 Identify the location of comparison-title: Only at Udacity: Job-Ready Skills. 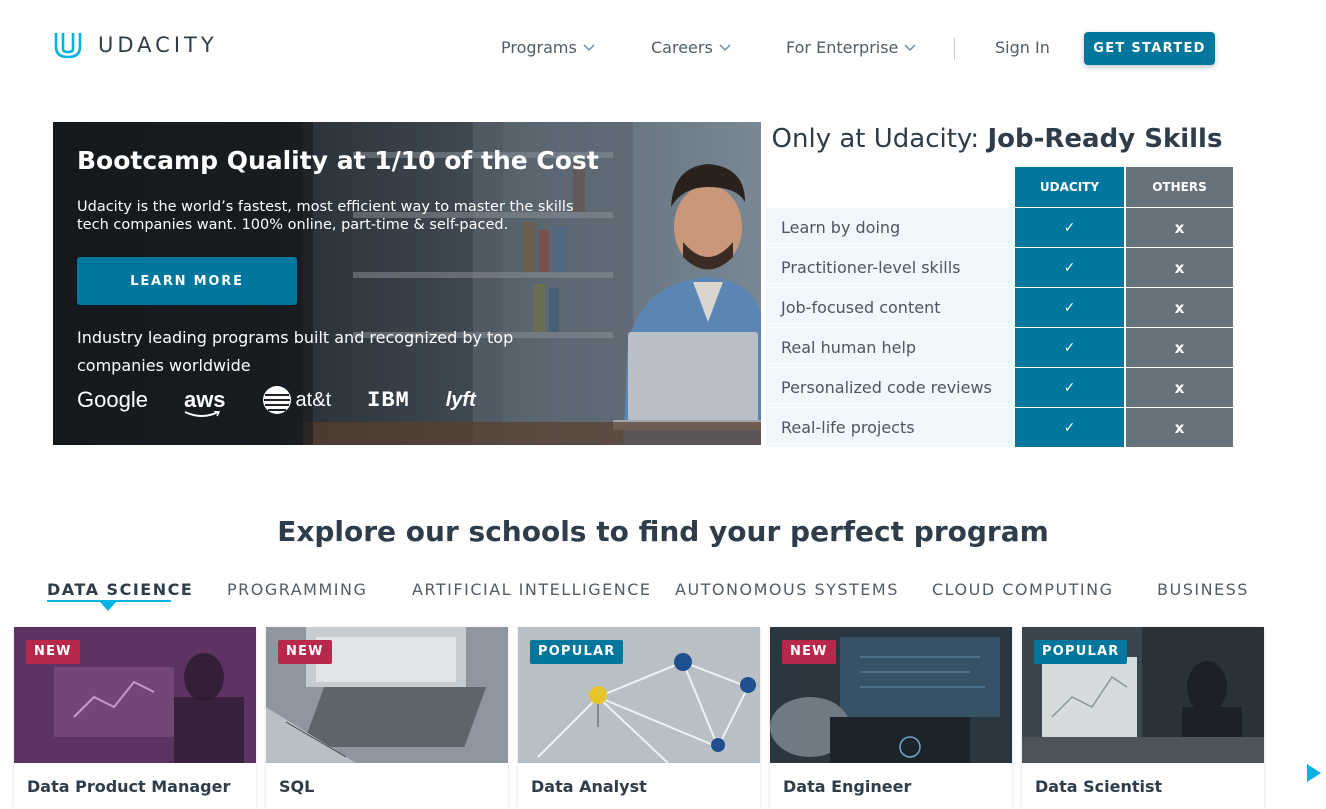
(997, 139).